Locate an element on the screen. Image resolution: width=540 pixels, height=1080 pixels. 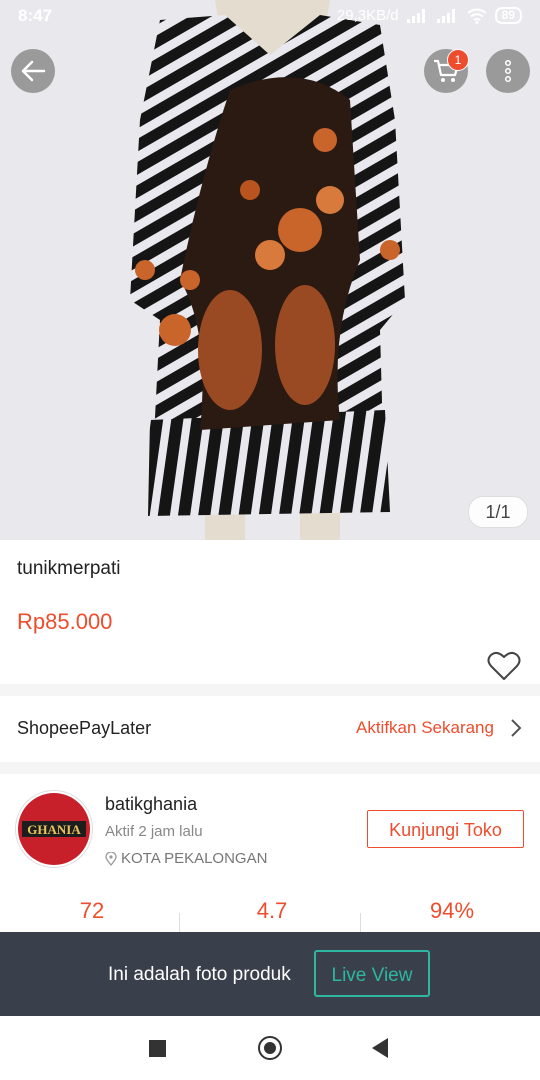
shop-logo-text: GHANIA is located at coordinates (54, 829).